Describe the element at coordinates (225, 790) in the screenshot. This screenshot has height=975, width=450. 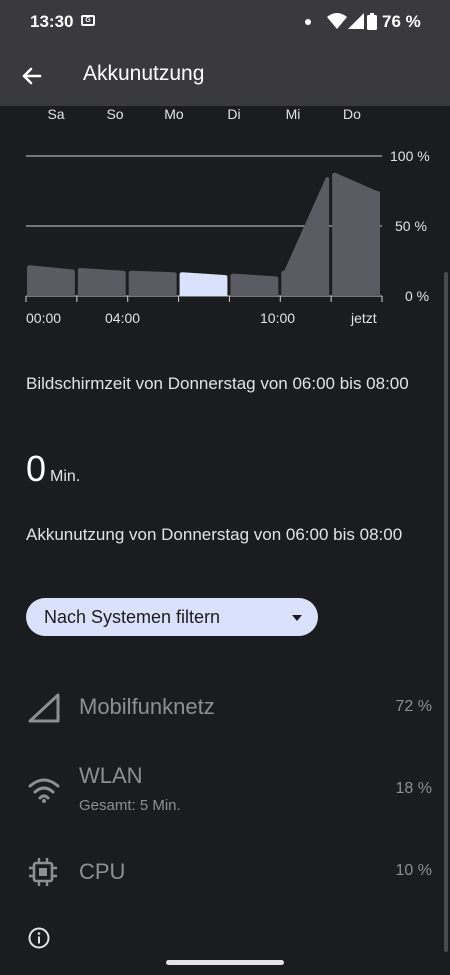
I see `usage-item-wlan: WLAN Gesamt: 5 Min. 18 %` at that location.